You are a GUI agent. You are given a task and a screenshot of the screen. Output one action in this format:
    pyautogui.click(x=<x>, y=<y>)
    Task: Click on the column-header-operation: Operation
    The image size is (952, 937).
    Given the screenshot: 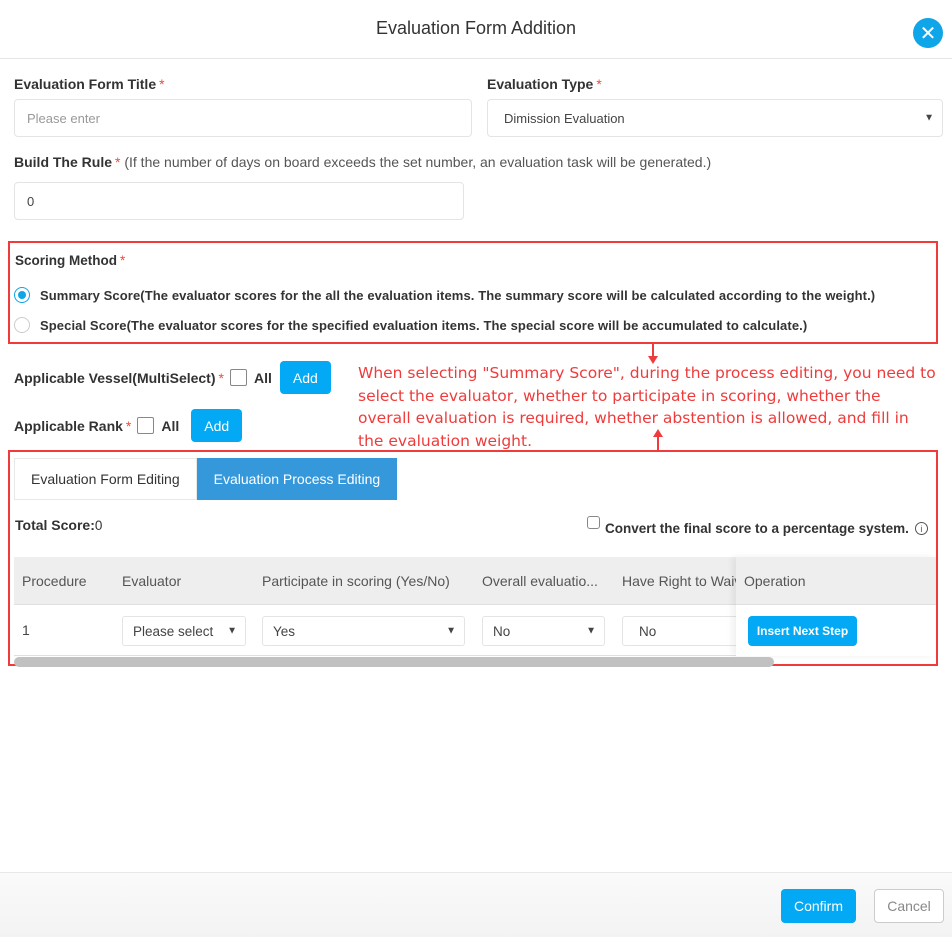 What is the action you would take?
    pyautogui.click(x=836, y=581)
    